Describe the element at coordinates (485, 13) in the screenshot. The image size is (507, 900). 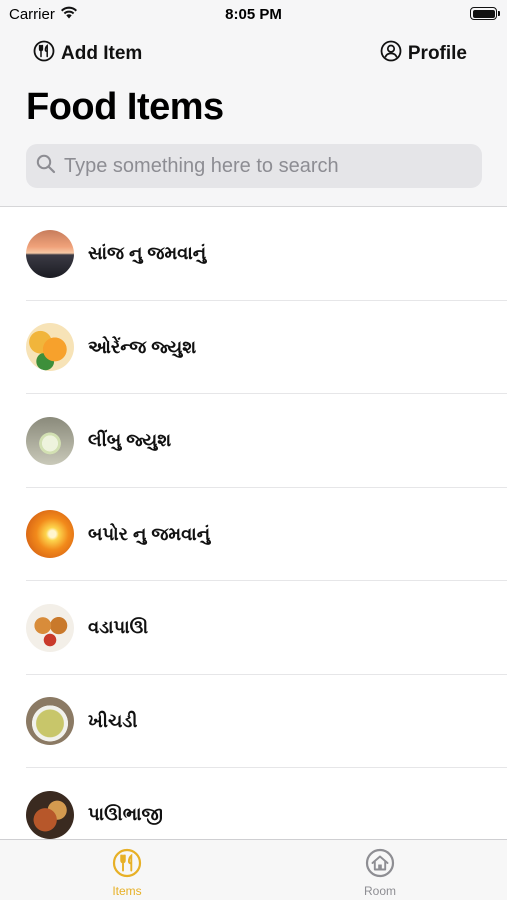
I see `battery-icon` at that location.